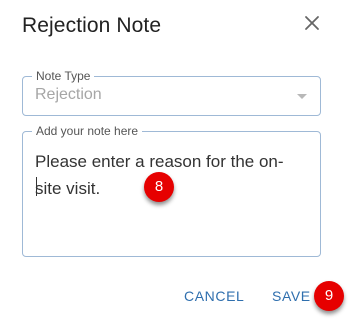 This screenshot has width=359, height=323. I want to click on note-type-select: Note Type Rejection, so click(171, 92).